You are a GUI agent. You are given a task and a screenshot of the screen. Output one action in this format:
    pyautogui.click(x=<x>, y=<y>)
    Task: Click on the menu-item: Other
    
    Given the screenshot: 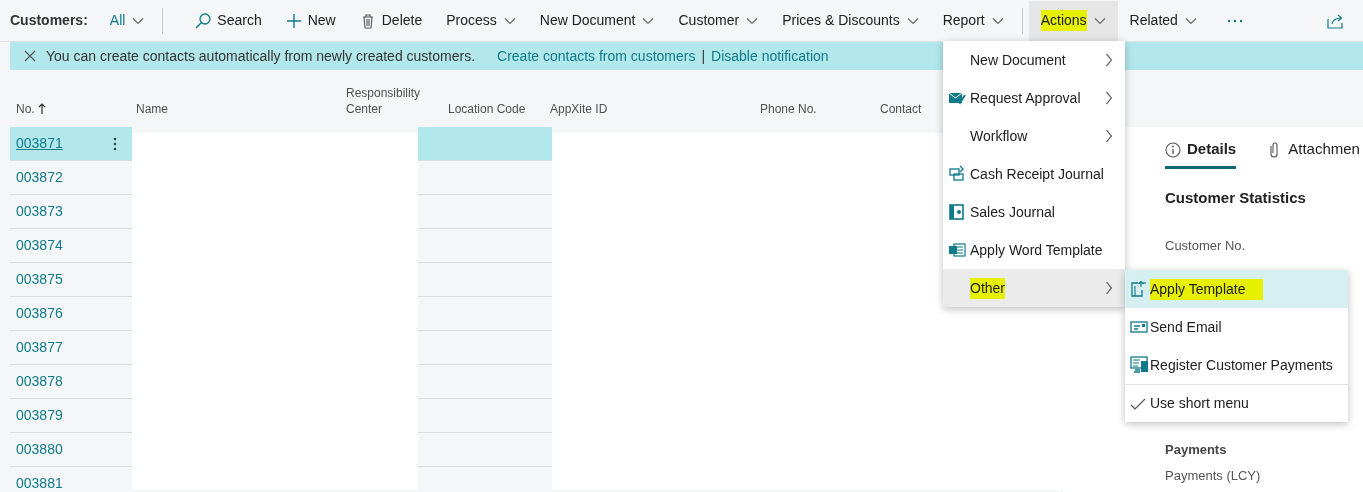 What is the action you would take?
    pyautogui.click(x=1034, y=288)
    